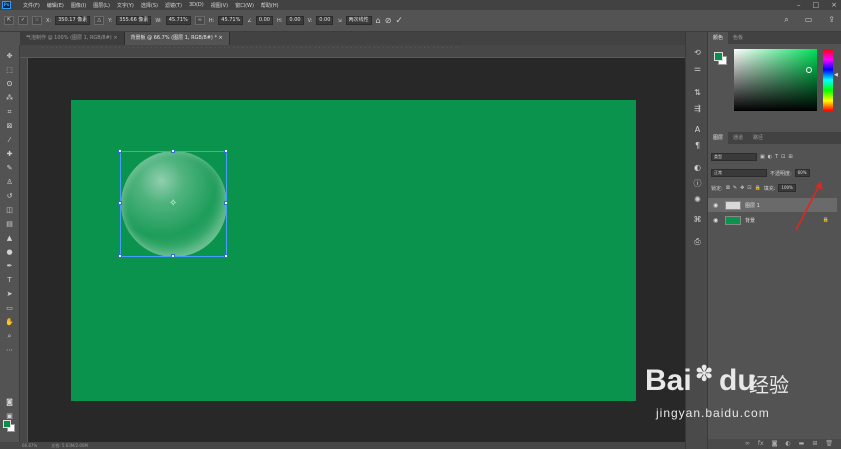 The width and height of the screenshot is (841, 449). I want to click on layer-style-icon: fx, so click(761, 444).